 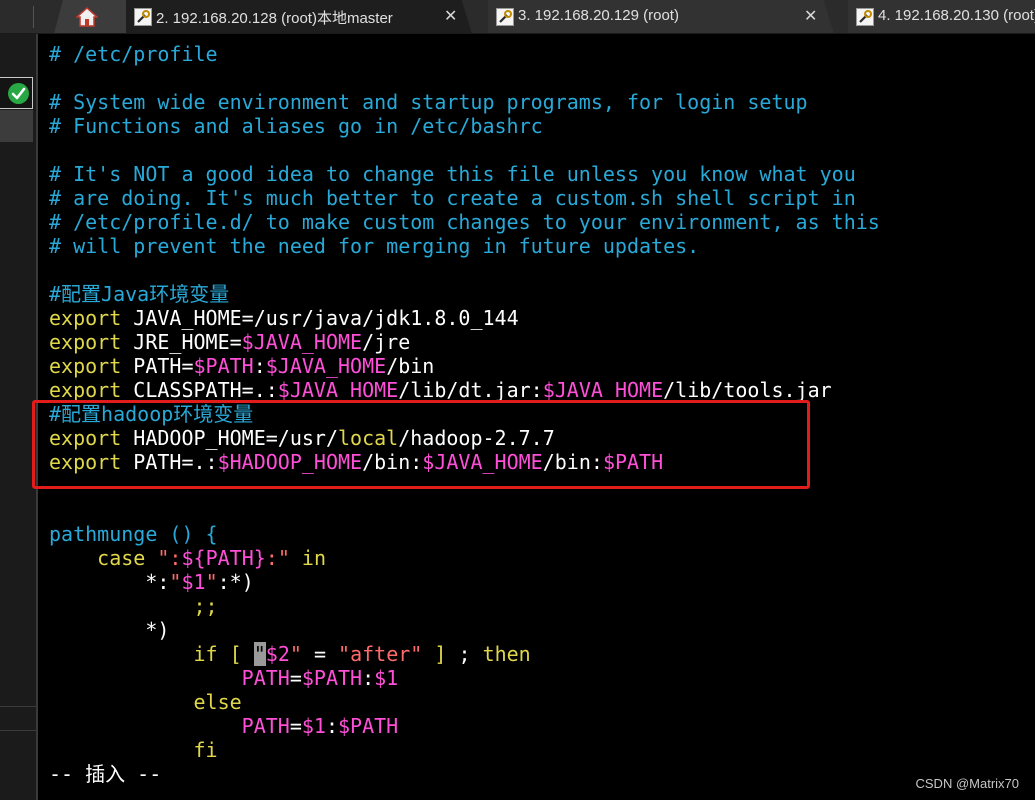 I want to click on code-token: then, so click(x=506, y=654).